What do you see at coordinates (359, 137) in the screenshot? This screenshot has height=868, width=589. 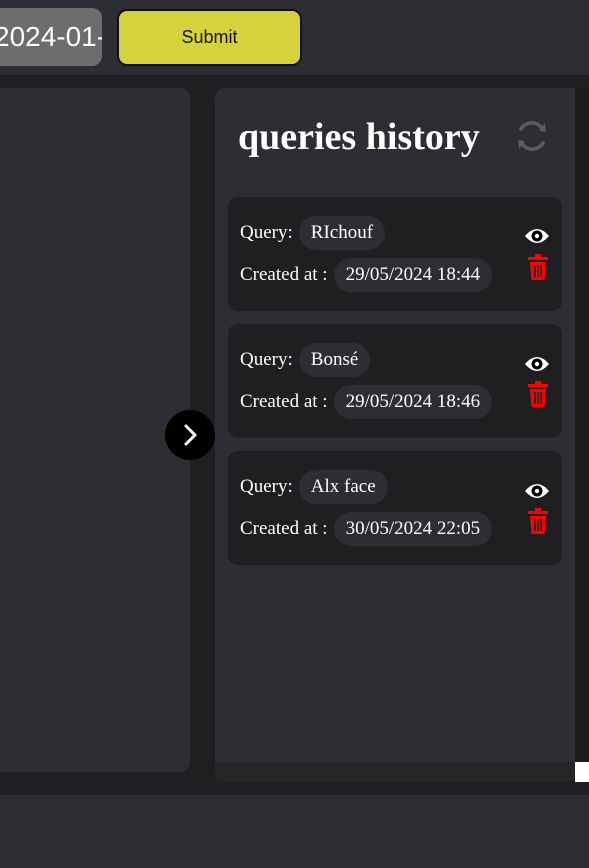 I see `history-title: queries history` at bounding box center [359, 137].